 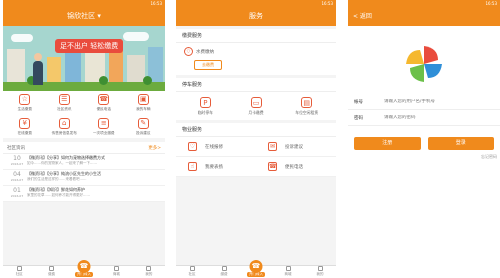 I want to click on grid-item-label: 投诉建议, so click(x=143, y=133).